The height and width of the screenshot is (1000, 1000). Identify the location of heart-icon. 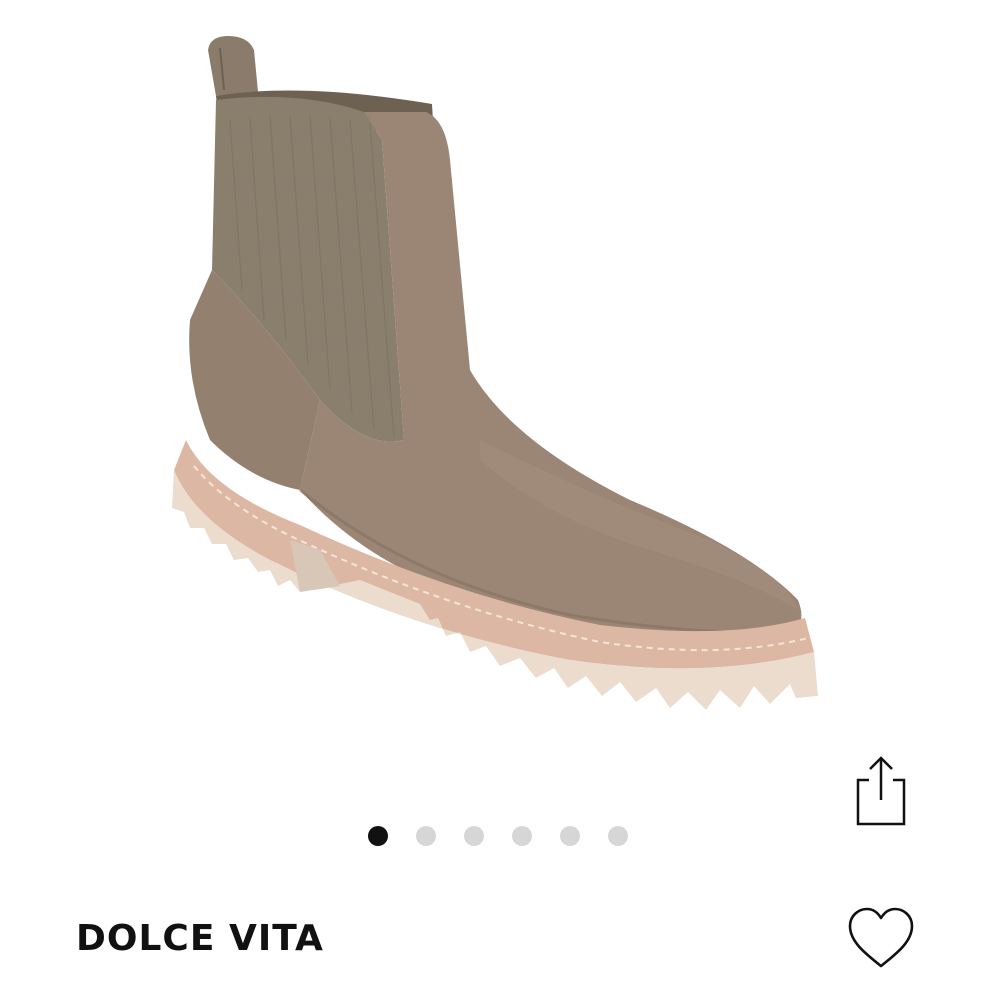
(881, 937).